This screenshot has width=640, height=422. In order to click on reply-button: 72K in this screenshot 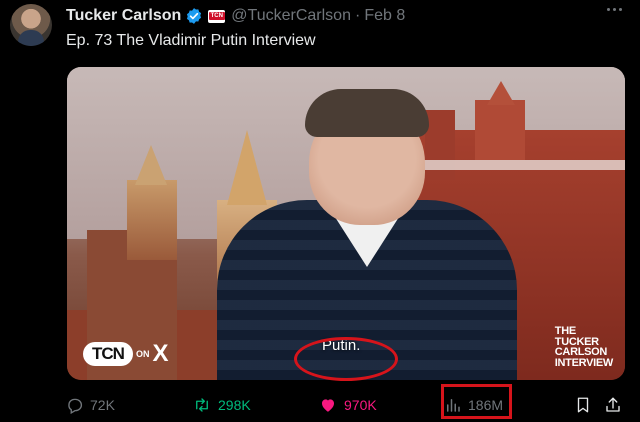, I will do `click(90, 405)`.